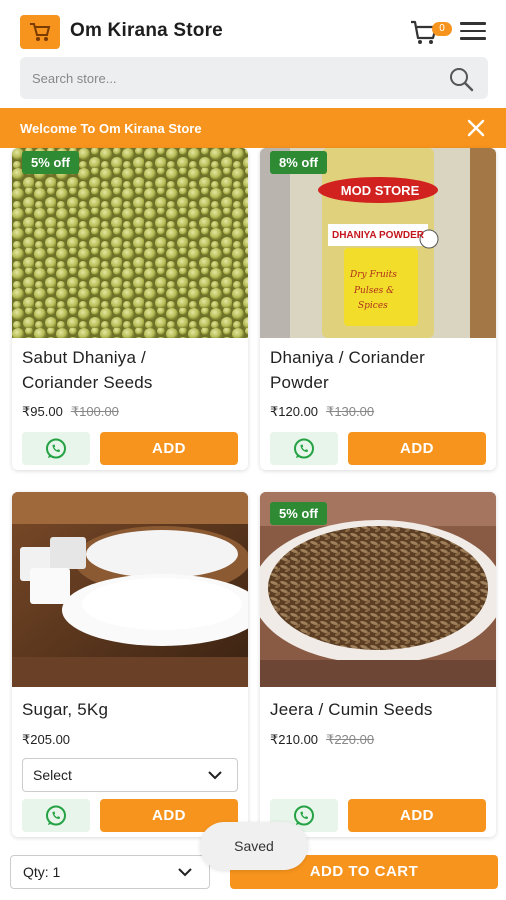  What do you see at coordinates (373, 275) in the screenshot?
I see `svg-text: Dry Fruits` at bounding box center [373, 275].